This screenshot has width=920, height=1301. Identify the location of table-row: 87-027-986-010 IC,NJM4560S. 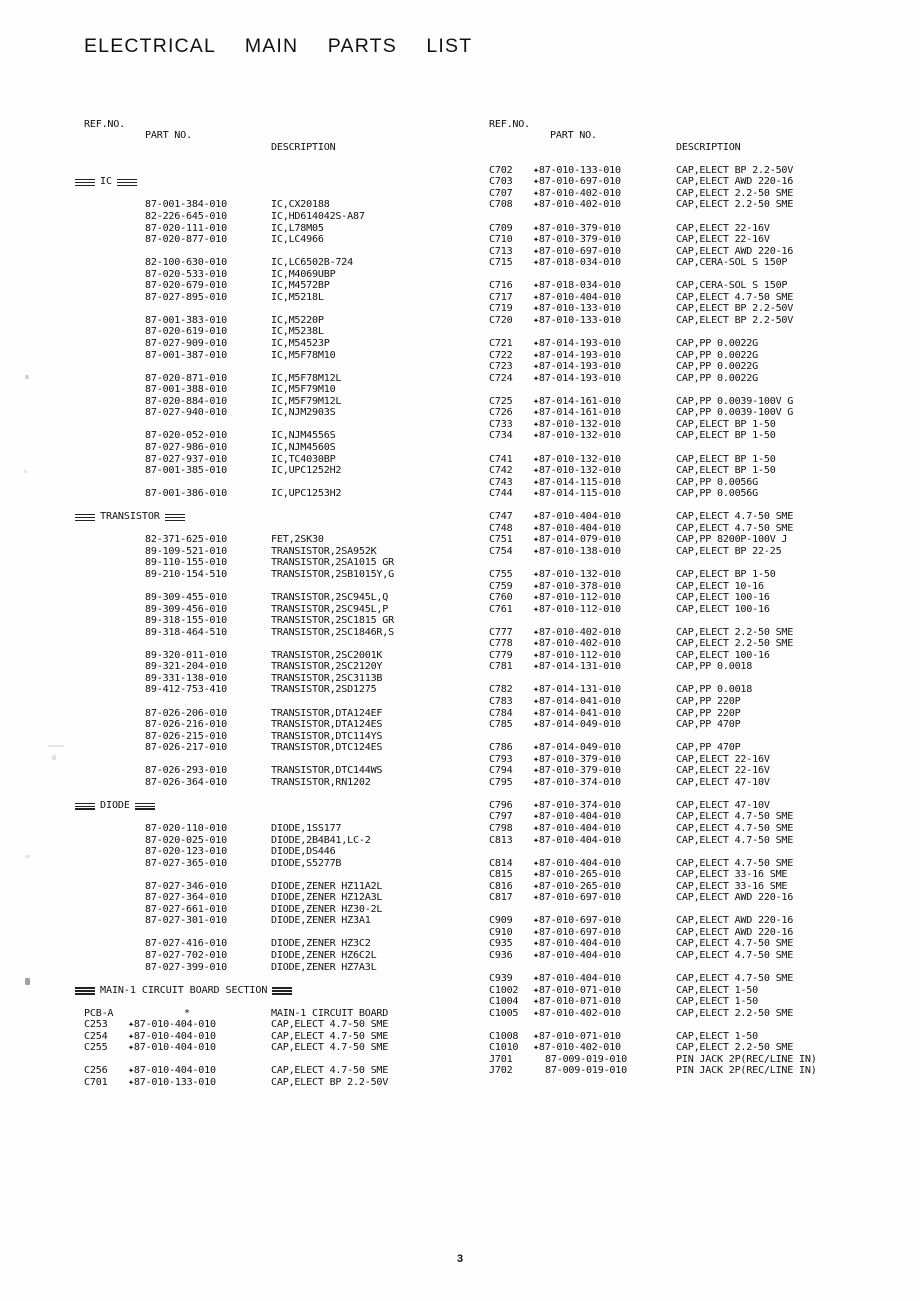
(284, 448).